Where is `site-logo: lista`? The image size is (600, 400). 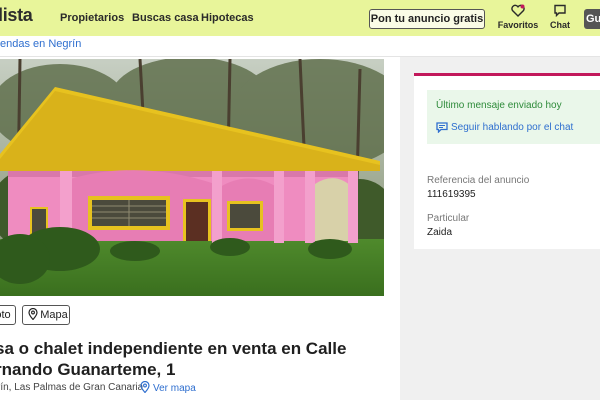 site-logo: lista is located at coordinates (16, 15).